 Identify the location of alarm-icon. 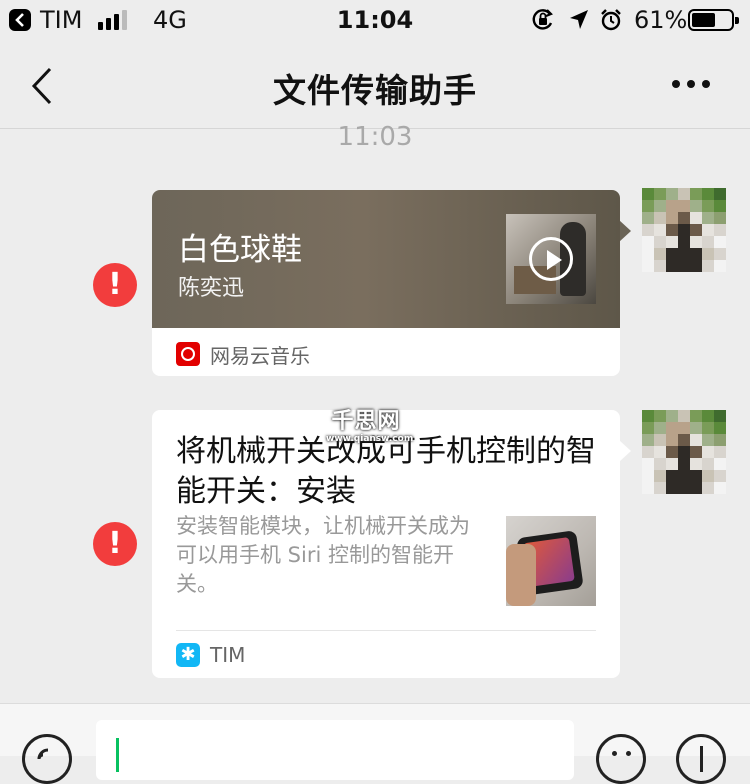
(611, 20).